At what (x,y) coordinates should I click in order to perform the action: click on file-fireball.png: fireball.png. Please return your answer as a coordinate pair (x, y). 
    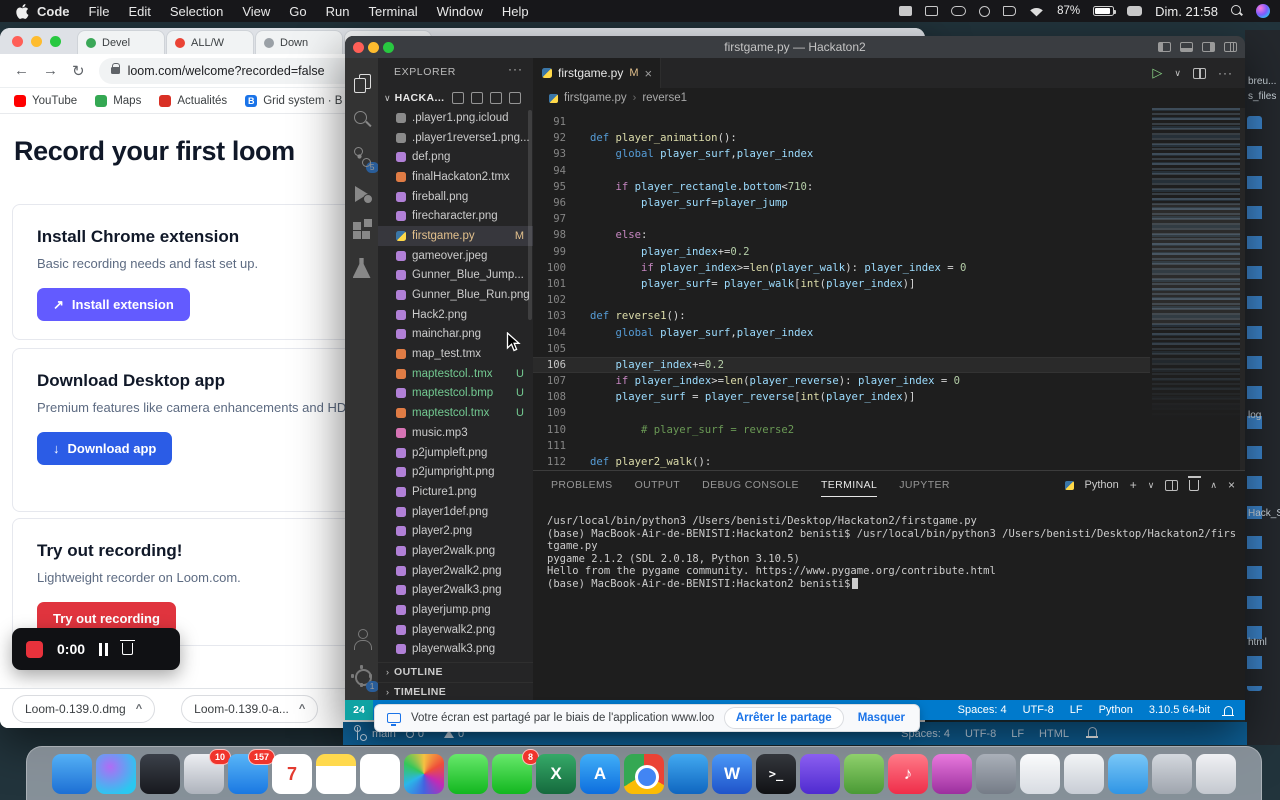
    Looking at the image, I should click on (455, 197).